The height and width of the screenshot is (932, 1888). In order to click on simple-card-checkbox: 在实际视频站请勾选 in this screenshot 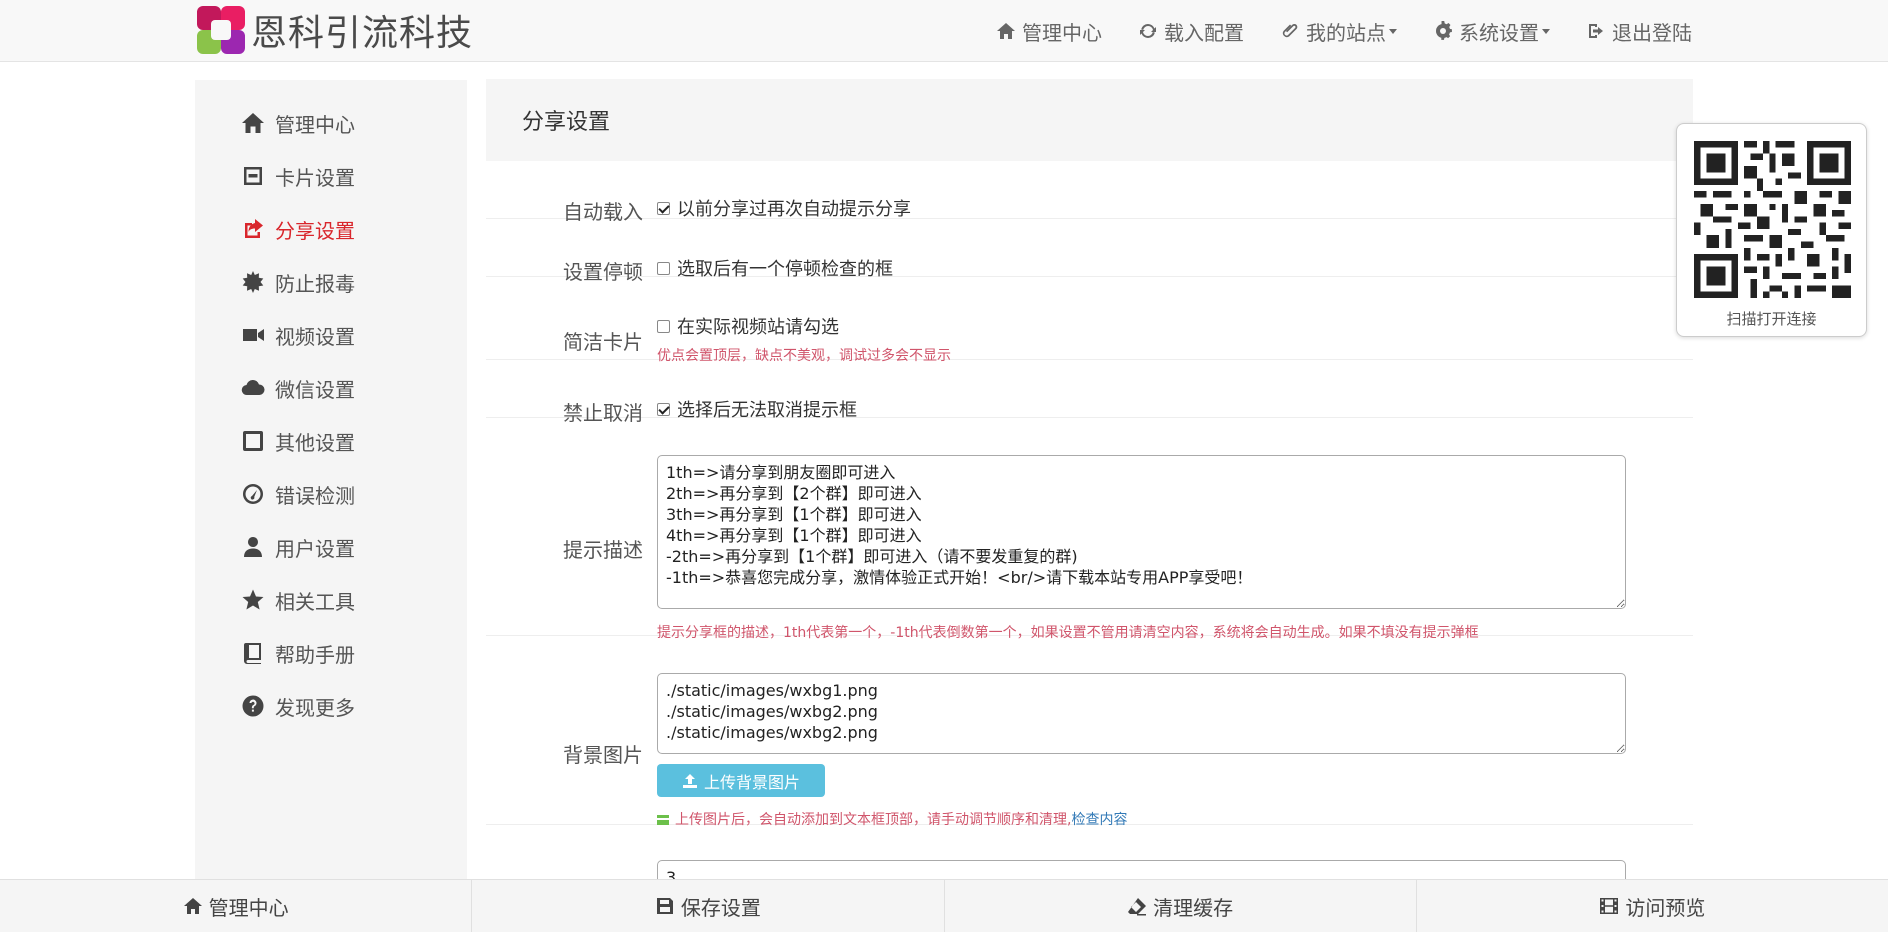, I will do `click(748, 326)`.